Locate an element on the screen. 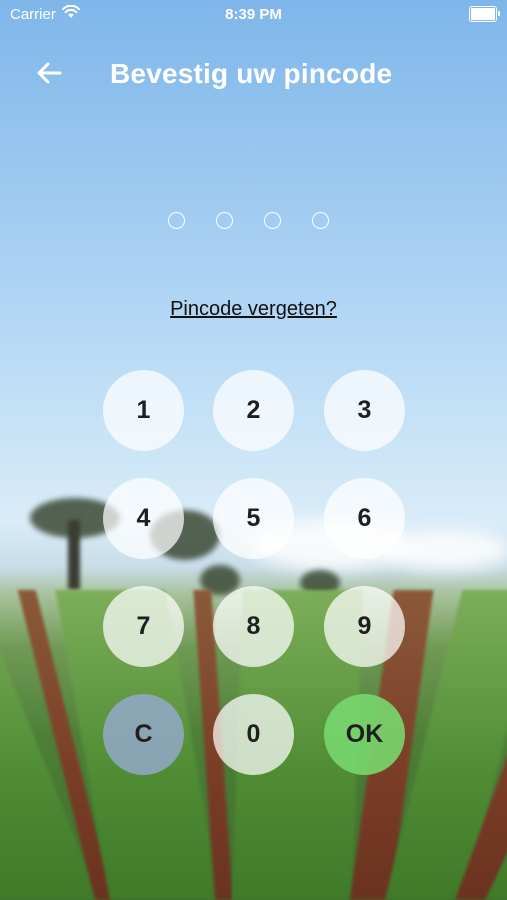 The width and height of the screenshot is (507, 900). key-6: 6 is located at coordinates (364, 518).